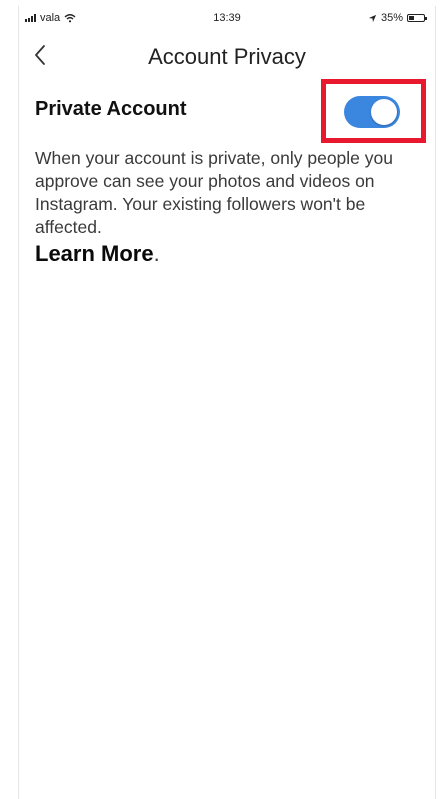 The width and height of the screenshot is (448, 799). Describe the element at coordinates (227, 18) in the screenshot. I see `status-bar: vala 13:39 35%` at that location.